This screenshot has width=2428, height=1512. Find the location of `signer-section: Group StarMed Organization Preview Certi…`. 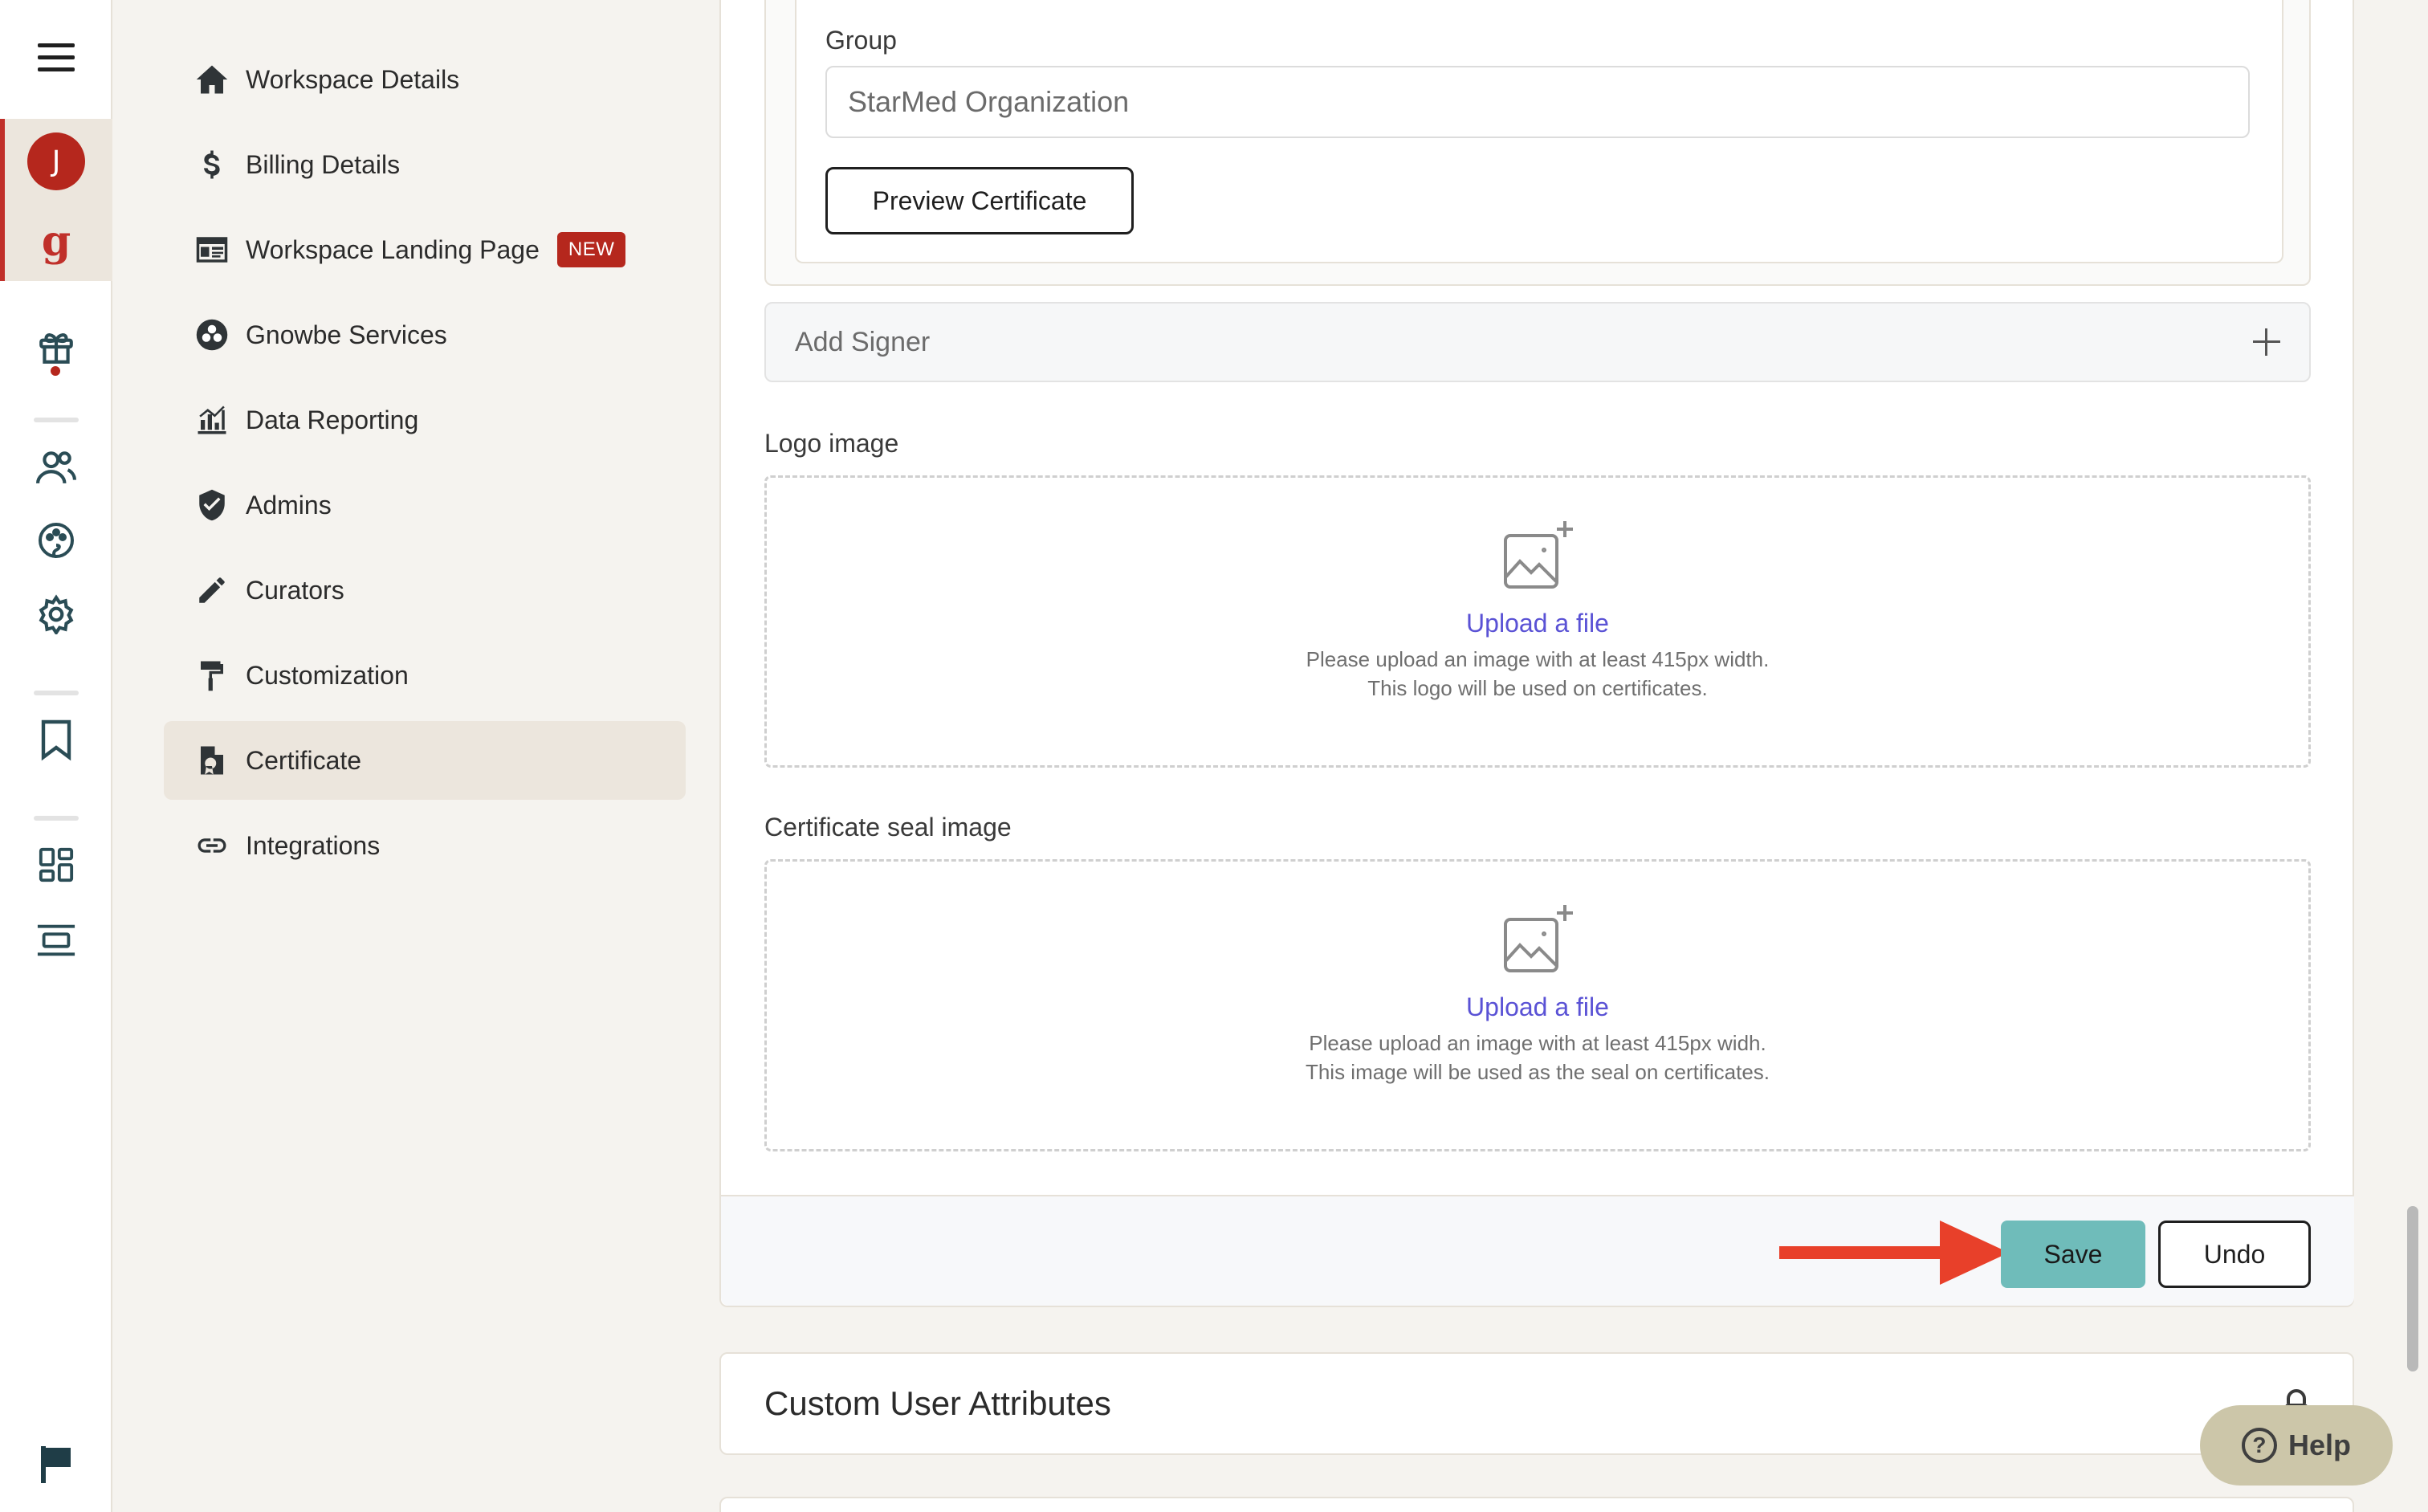

signer-section: Group StarMed Organization Preview Certi… is located at coordinates (1537, 143).